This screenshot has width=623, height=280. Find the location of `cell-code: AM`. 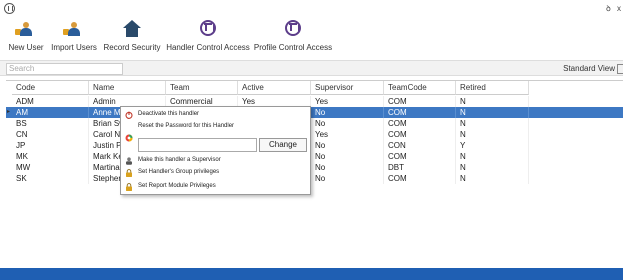

cell-code: AM is located at coordinates (50, 112).